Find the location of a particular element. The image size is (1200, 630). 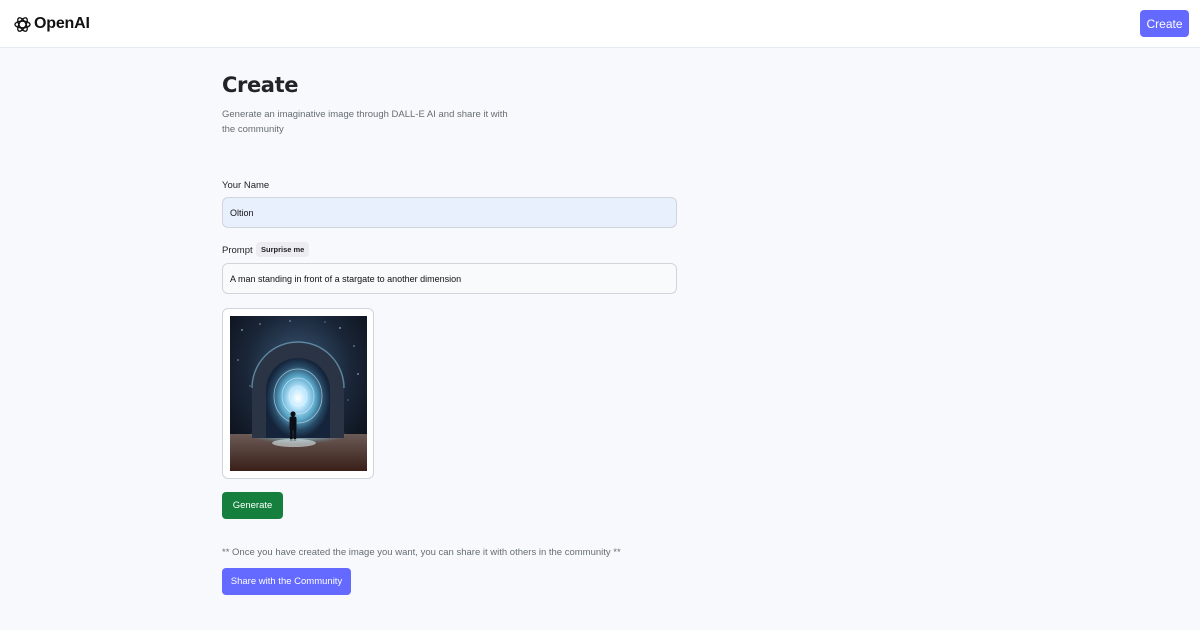

openai-logo-icon is located at coordinates (22, 24).